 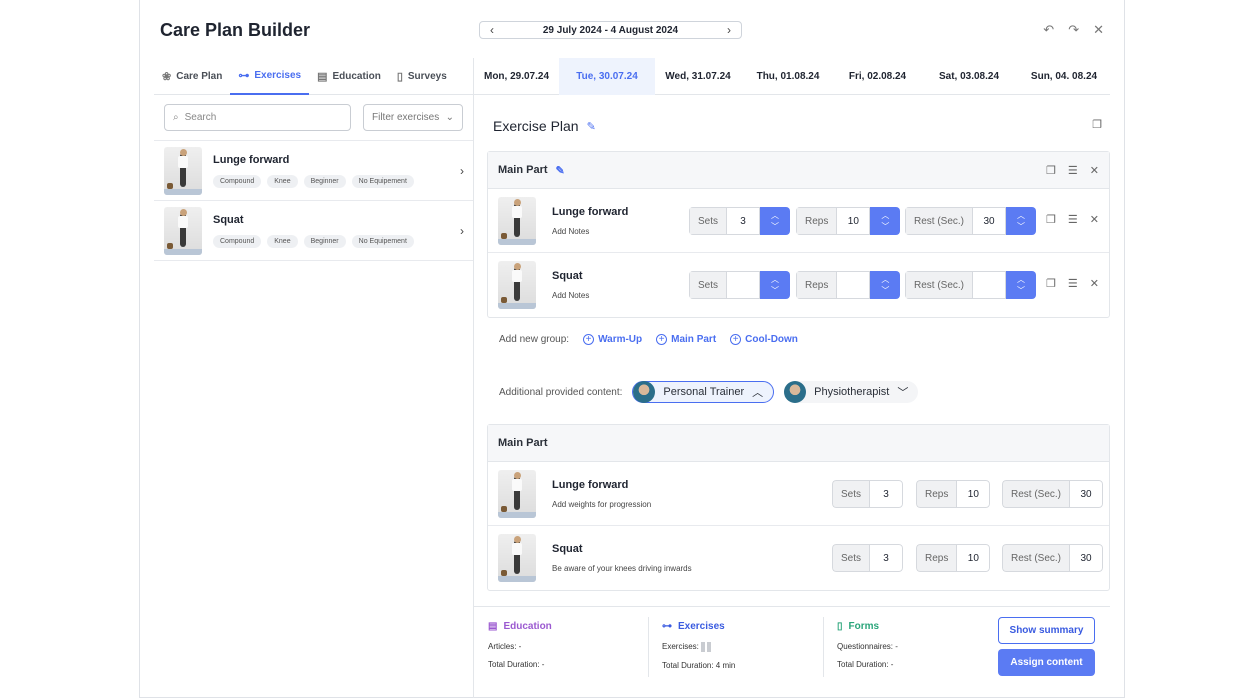 I want to click on rest-stepper: Rest (Sec.) ︿ ﹀, so click(x=971, y=285).